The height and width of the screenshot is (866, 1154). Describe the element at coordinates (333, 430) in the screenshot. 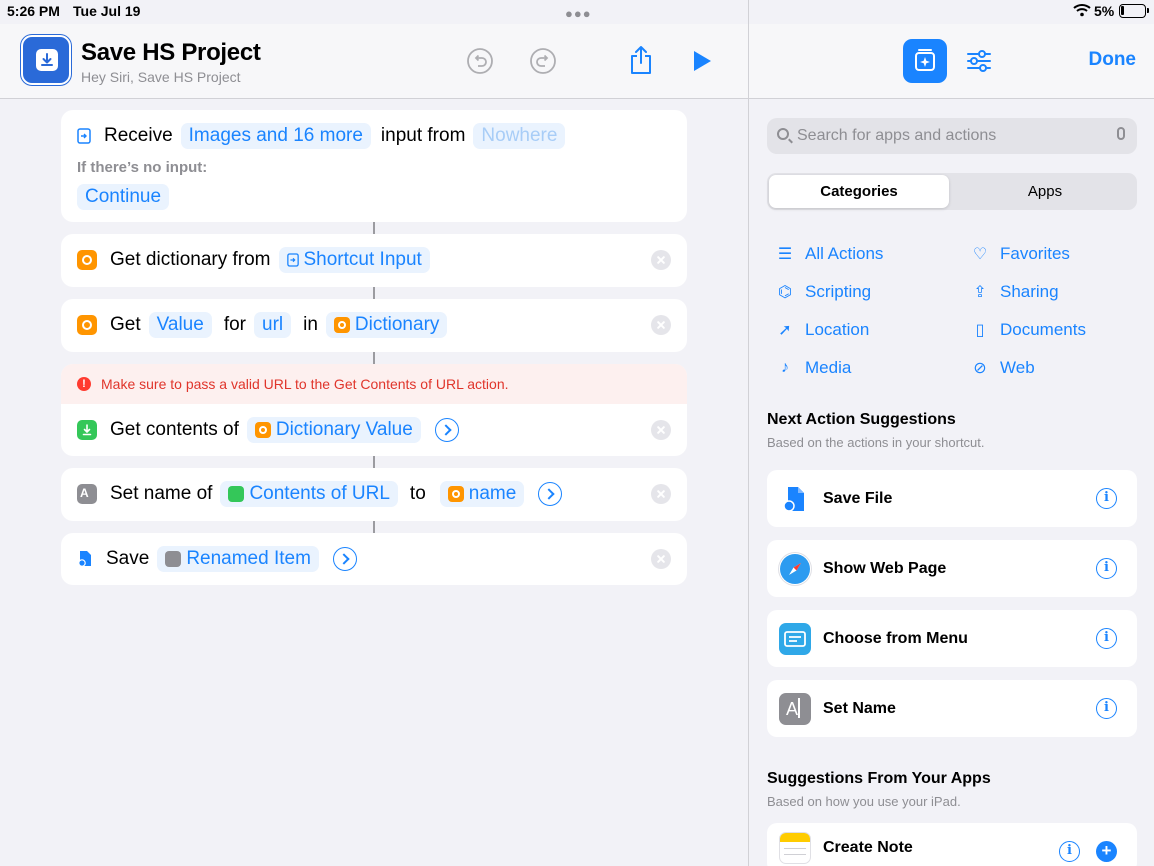

I see `dictionary-value-token: Dictionary Value` at that location.